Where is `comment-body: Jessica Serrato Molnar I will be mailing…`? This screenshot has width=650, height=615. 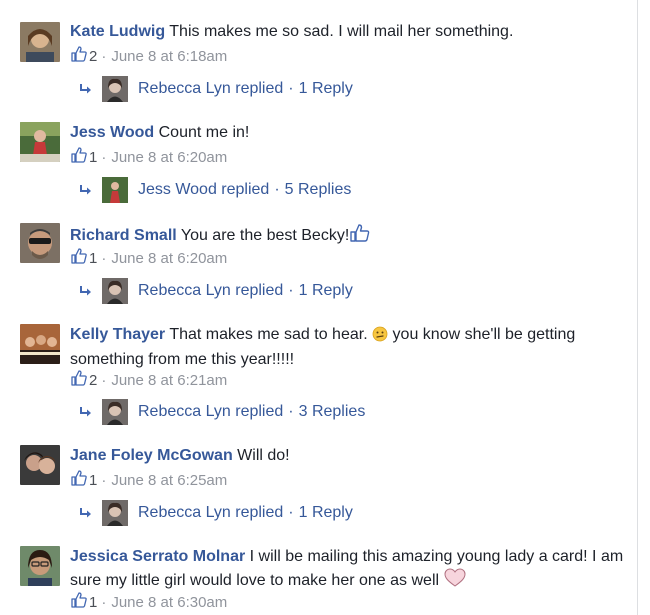 comment-body: Jessica Serrato Molnar I will be mailing… is located at coordinates (348, 570).